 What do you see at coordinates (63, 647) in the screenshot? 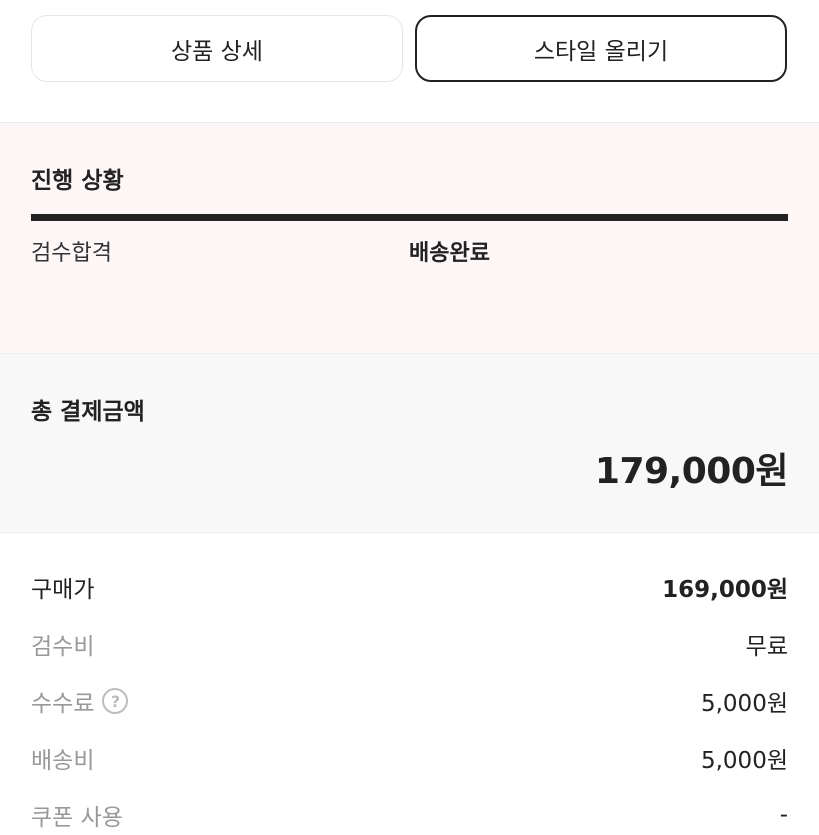
I see `inspection-fee-label: 검수비` at bounding box center [63, 647].